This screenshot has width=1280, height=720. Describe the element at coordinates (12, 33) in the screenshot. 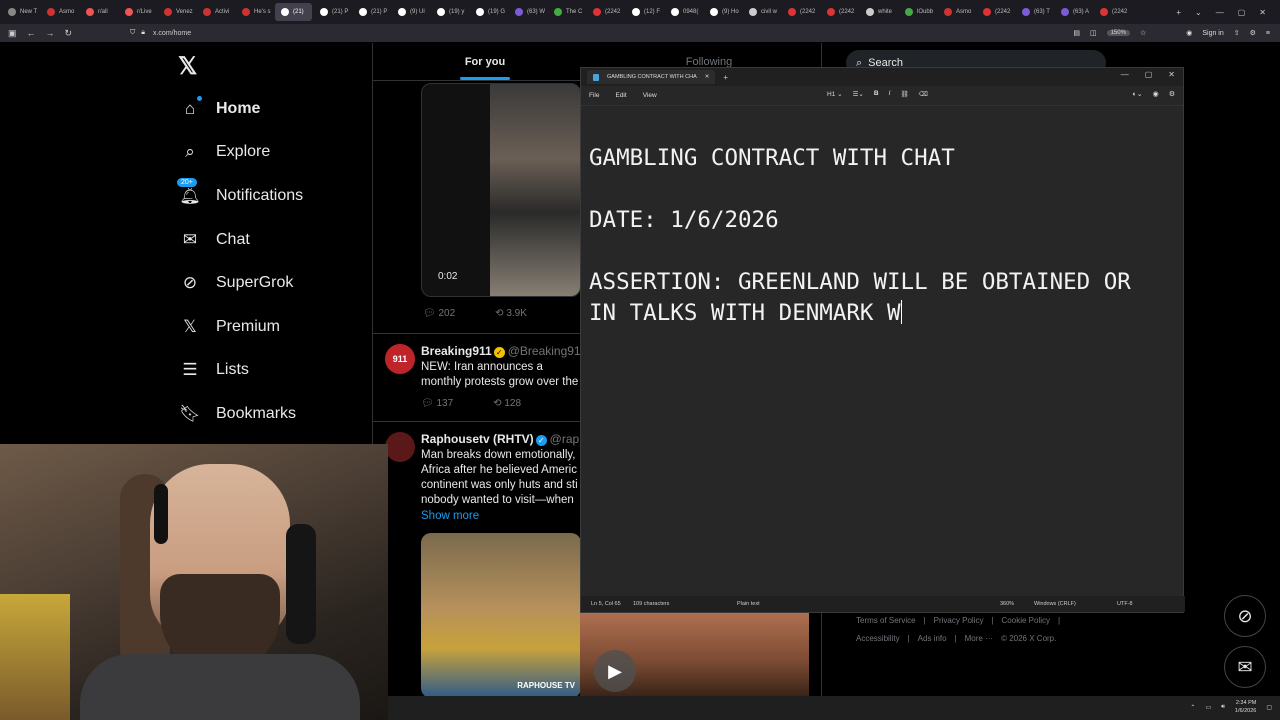

I see `sidebar-toggle-icon: ▣` at that location.